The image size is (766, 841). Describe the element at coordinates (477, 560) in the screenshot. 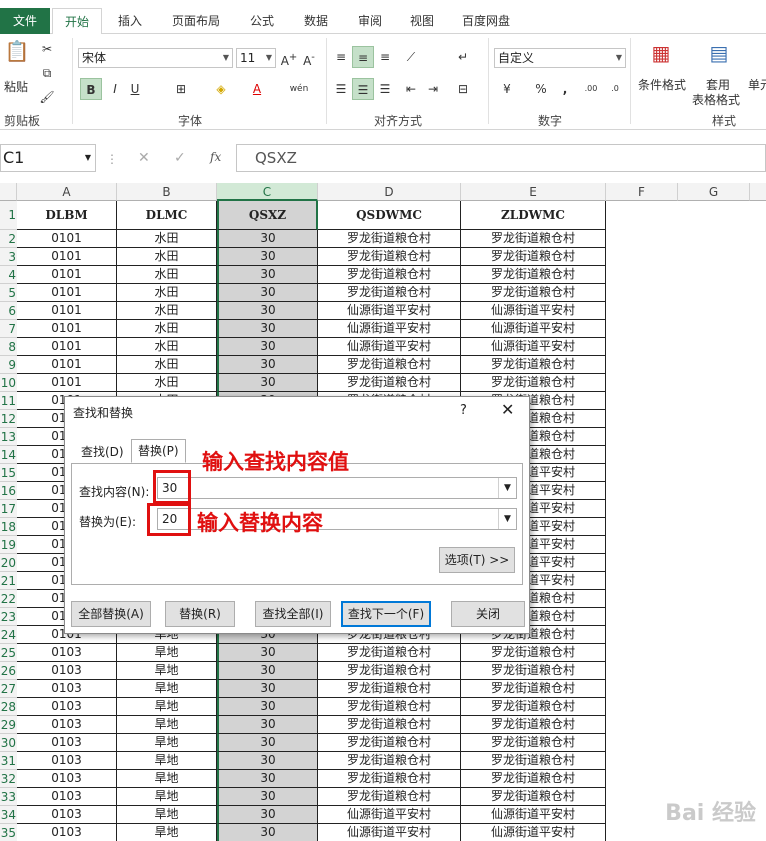

I see `options-button: 选项(T) >>` at that location.